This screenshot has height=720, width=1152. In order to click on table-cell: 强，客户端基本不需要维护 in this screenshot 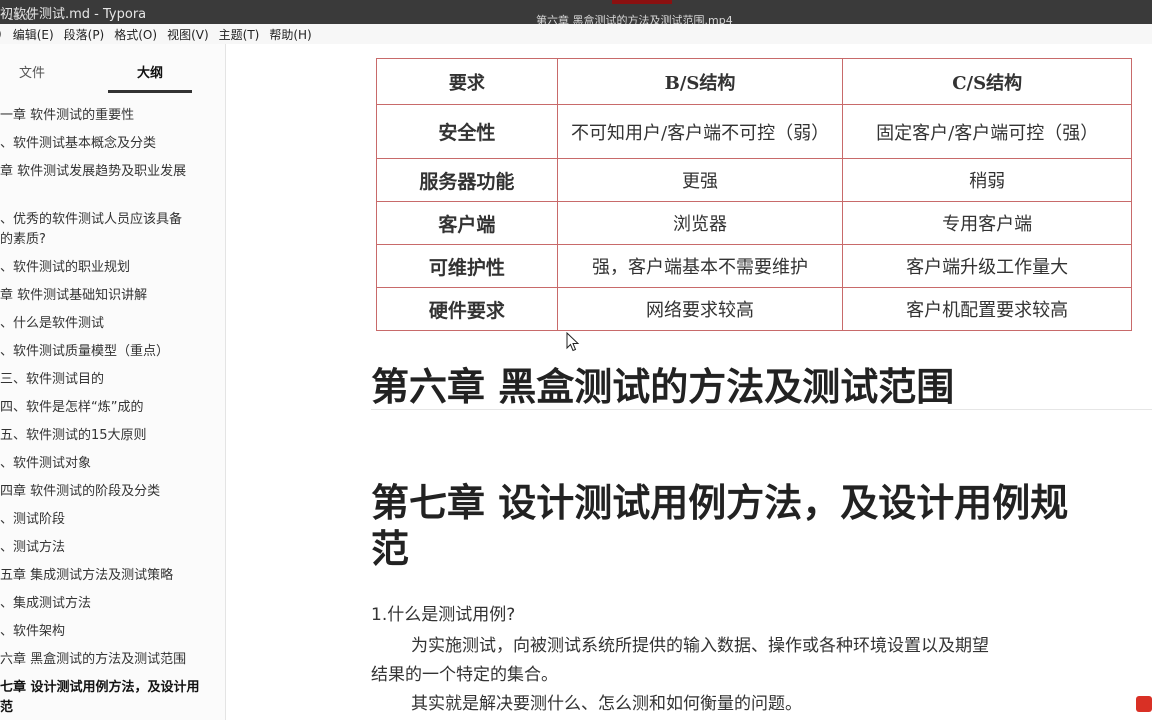, I will do `click(700, 266)`.